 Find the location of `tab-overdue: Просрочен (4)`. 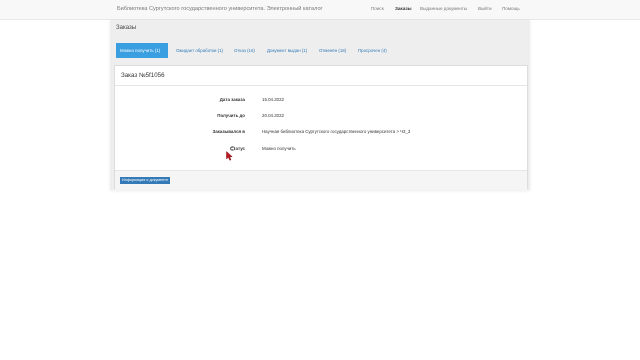

tab-overdue: Просрочен (4) is located at coordinates (372, 50).